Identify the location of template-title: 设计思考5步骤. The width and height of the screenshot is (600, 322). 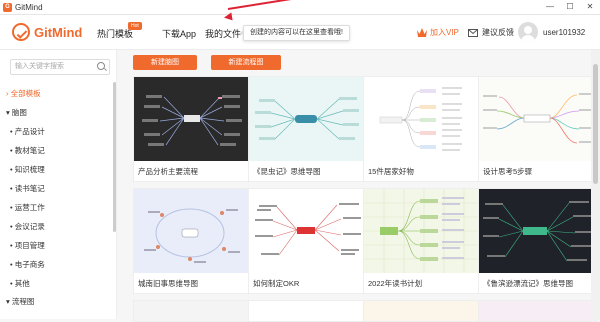
(508, 171).